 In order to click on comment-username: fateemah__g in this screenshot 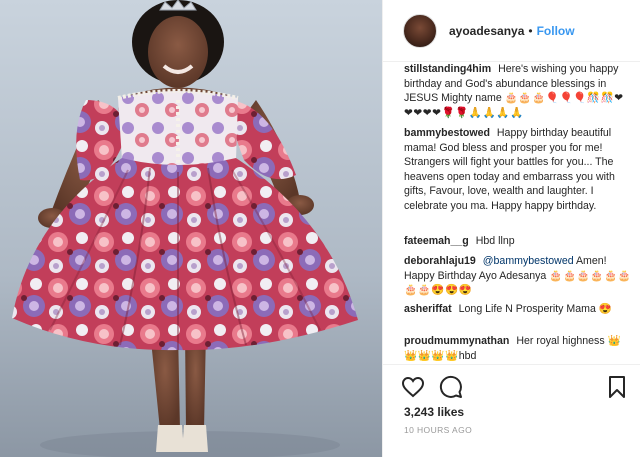, I will do `click(436, 241)`.